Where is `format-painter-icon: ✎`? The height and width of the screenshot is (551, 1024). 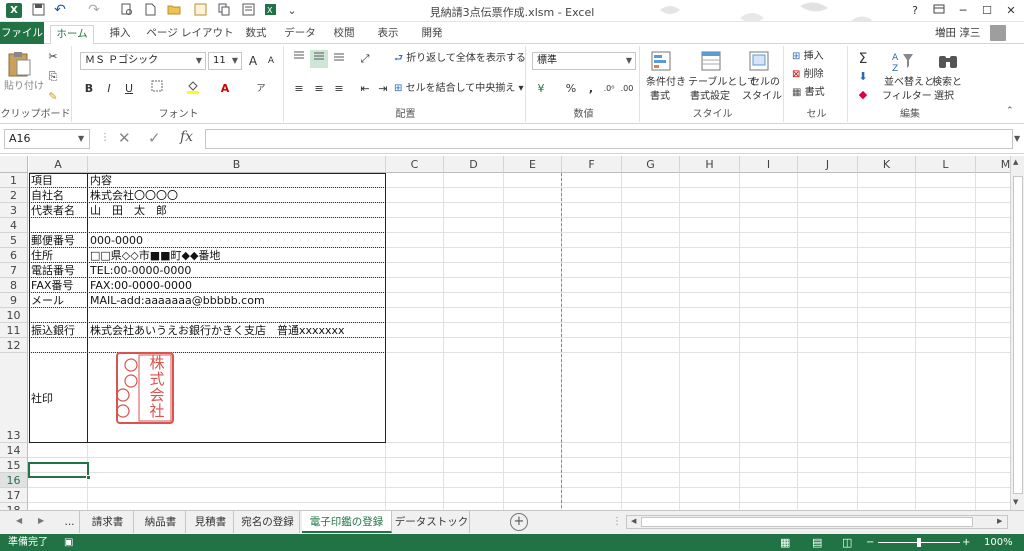
format-painter-icon: ✎ is located at coordinates (53, 97).